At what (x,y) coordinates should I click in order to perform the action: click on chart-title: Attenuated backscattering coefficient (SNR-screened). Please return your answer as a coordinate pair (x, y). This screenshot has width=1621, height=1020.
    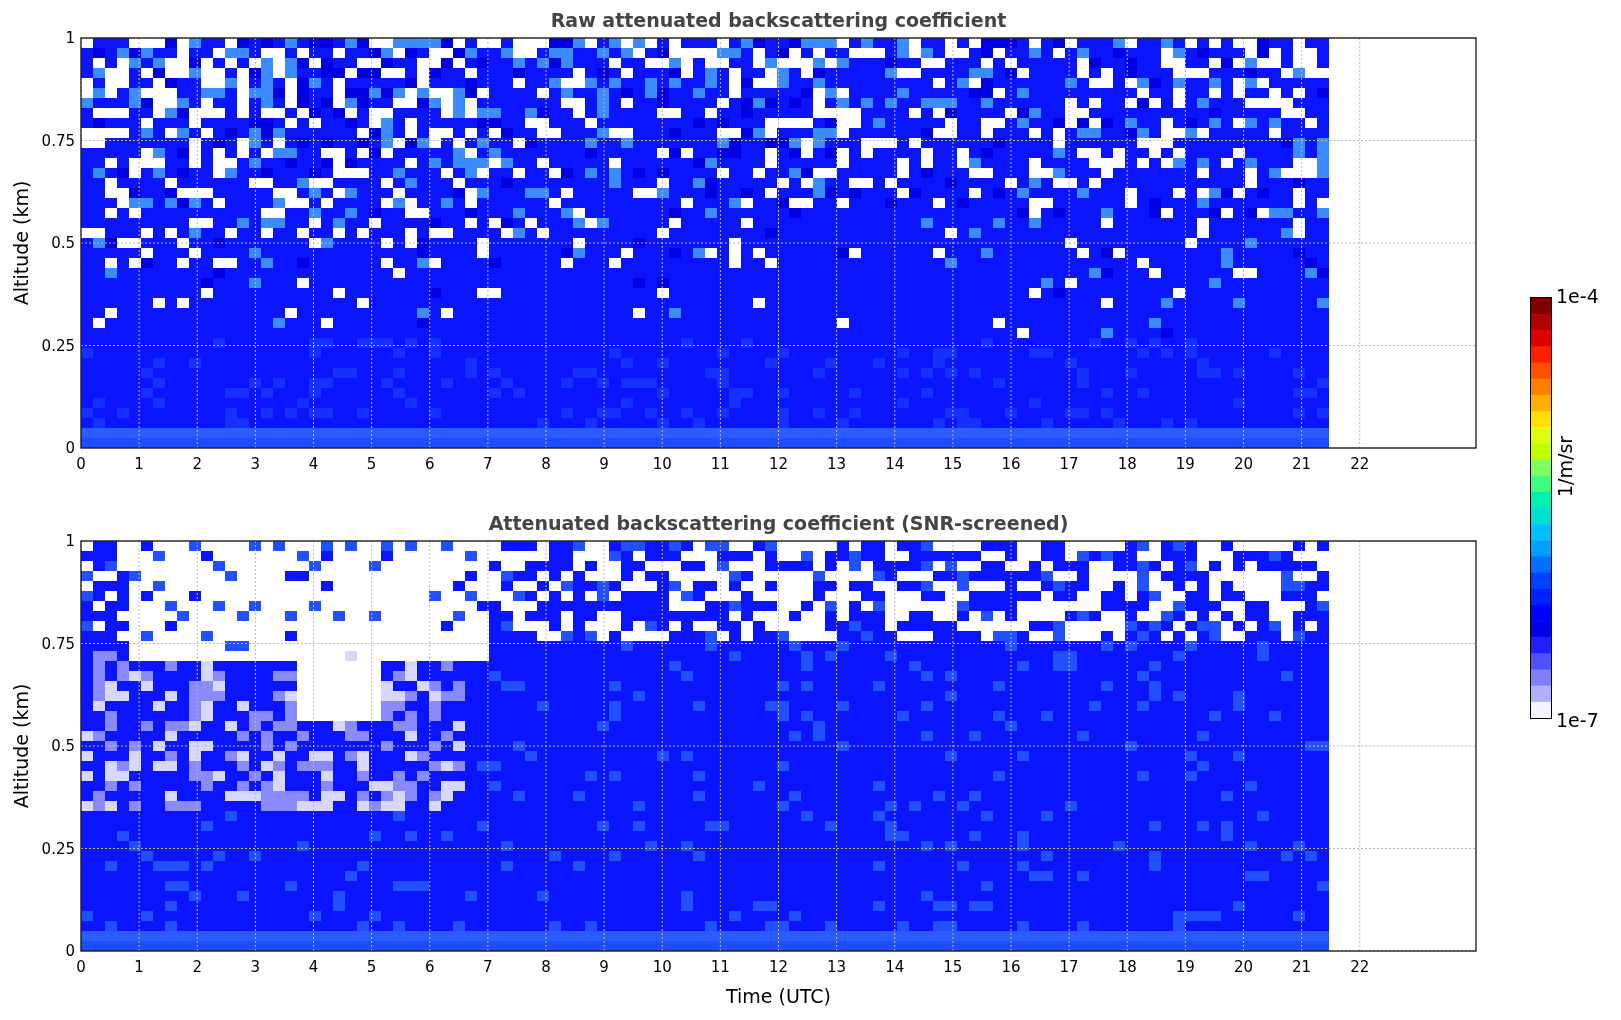
    Looking at the image, I should click on (778, 523).